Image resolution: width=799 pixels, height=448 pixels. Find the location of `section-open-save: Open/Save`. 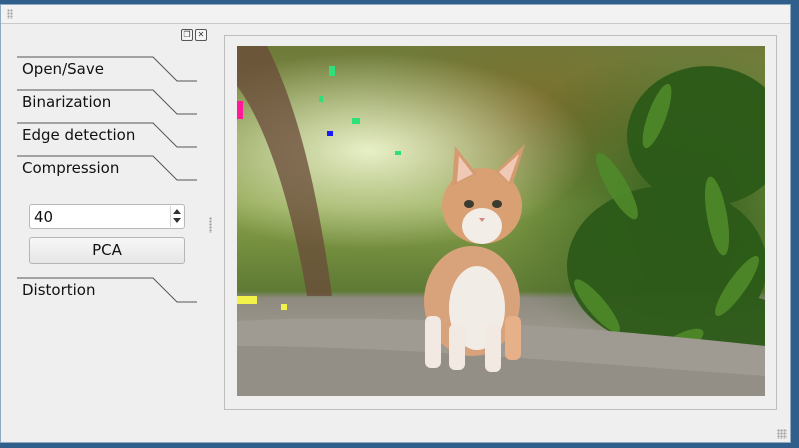

section-open-save: Open/Save is located at coordinates (107, 69).